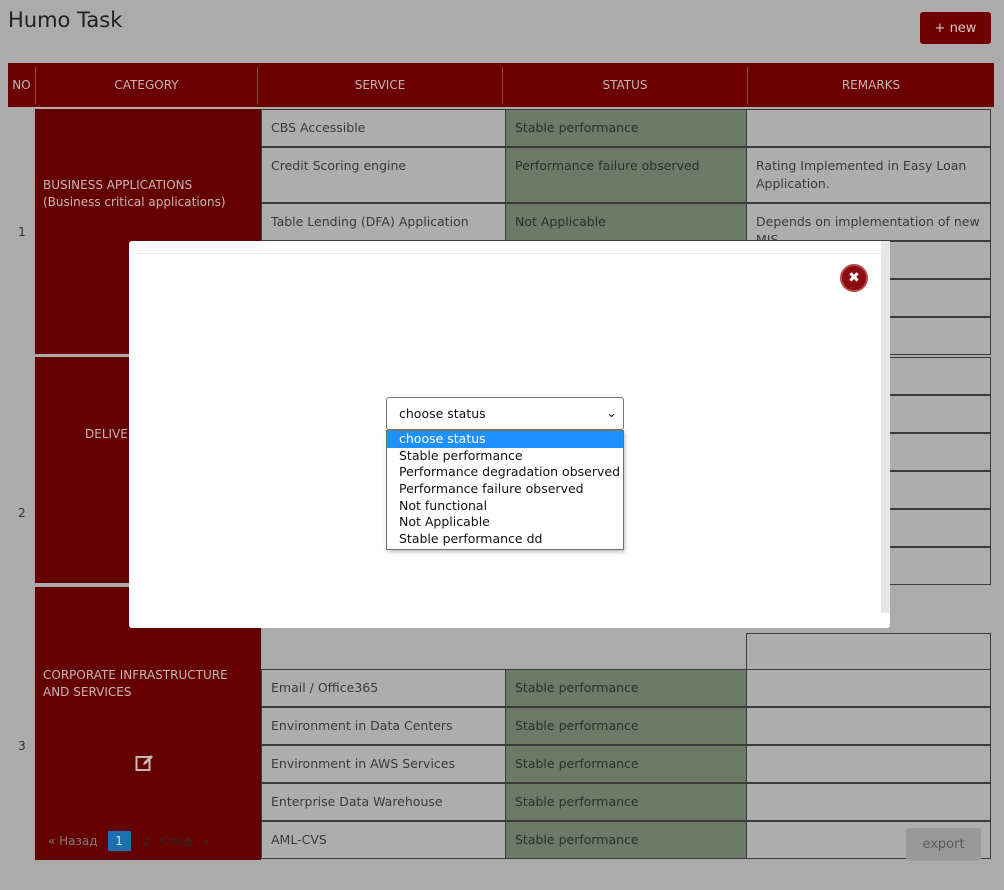  What do you see at coordinates (625, 85) in the screenshot?
I see `header-status: STATUS` at bounding box center [625, 85].